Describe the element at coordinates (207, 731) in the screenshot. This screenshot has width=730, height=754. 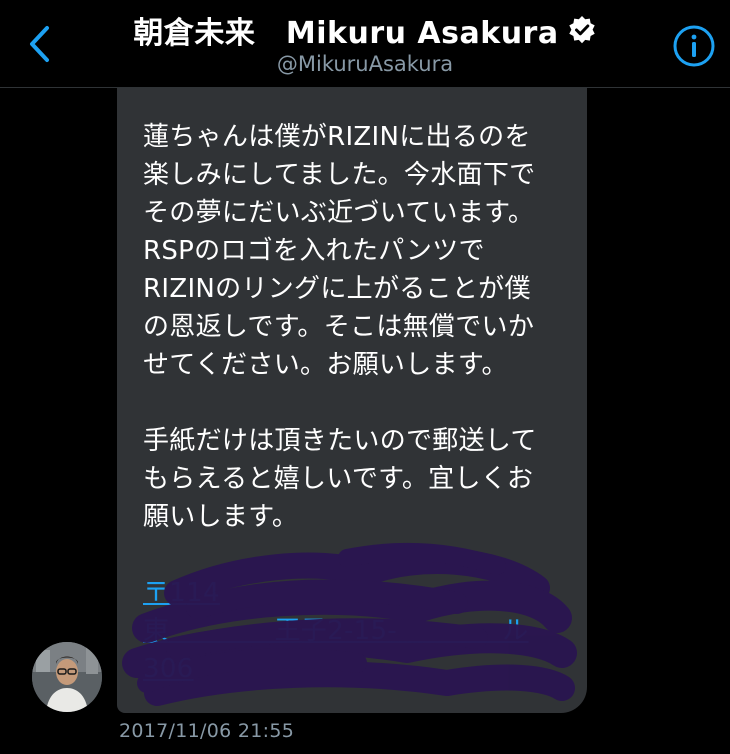
I see `message-timestamp: 2017/11/06 21:55` at that location.